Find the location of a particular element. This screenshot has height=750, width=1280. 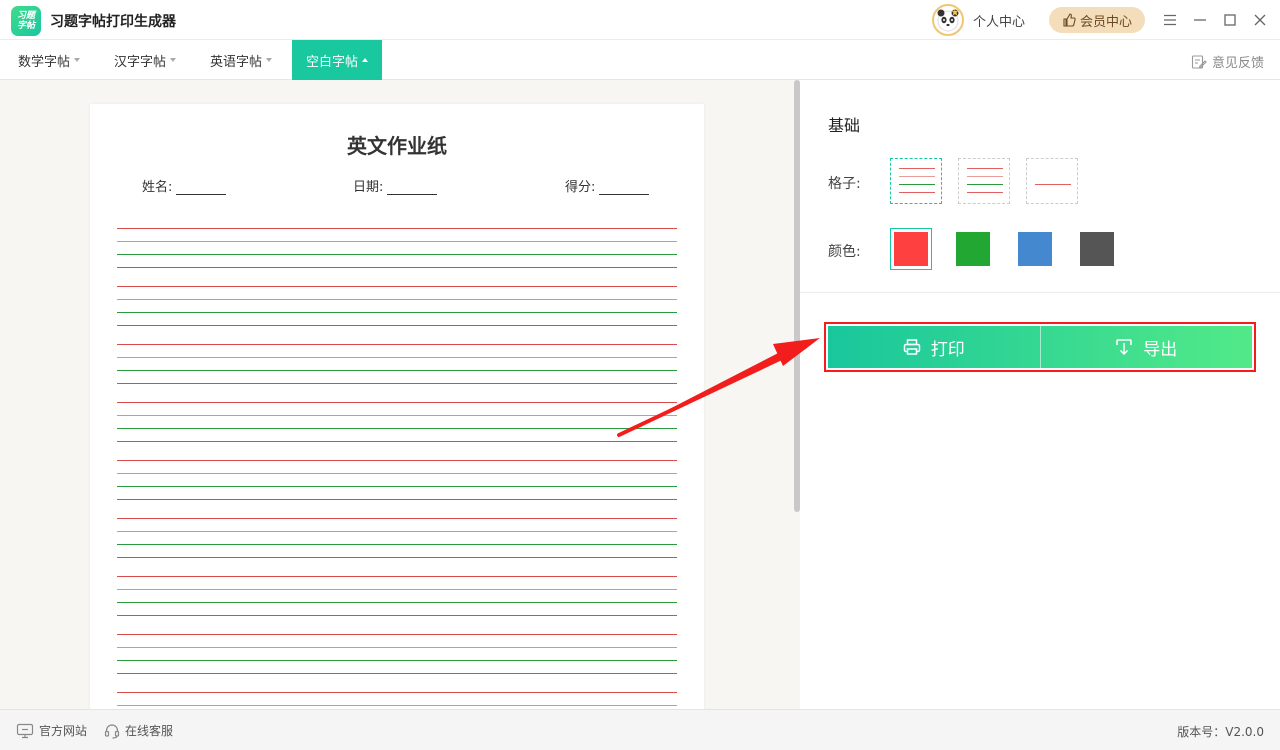

export-icon is located at coordinates (1124, 347).